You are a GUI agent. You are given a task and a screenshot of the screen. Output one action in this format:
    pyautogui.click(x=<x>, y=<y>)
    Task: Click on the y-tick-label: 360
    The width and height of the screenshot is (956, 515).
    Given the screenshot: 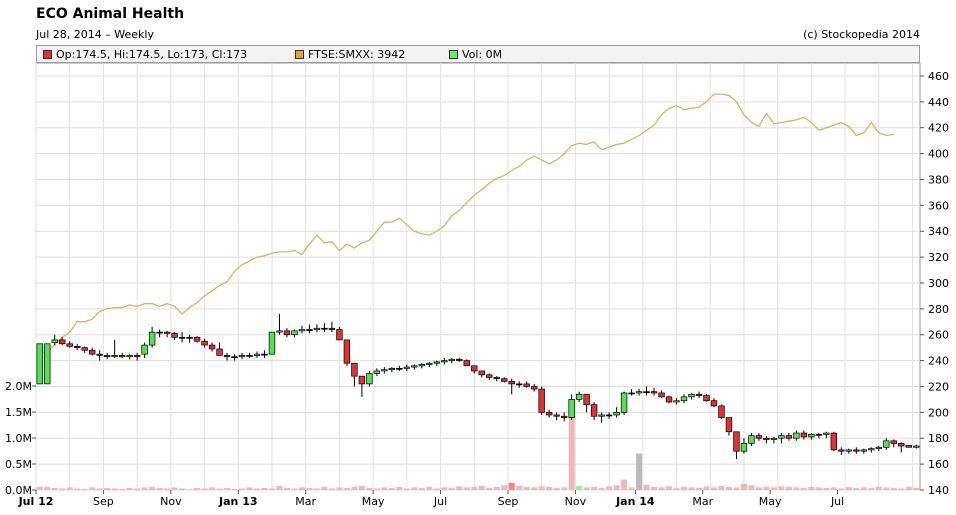 What is the action you would take?
    pyautogui.click(x=938, y=205)
    